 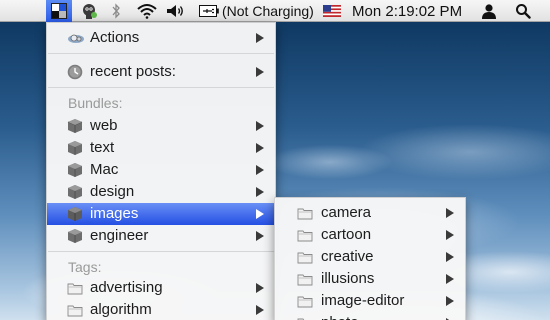 What do you see at coordinates (161, 148) in the screenshot?
I see `bundle-item-text: text` at bounding box center [161, 148].